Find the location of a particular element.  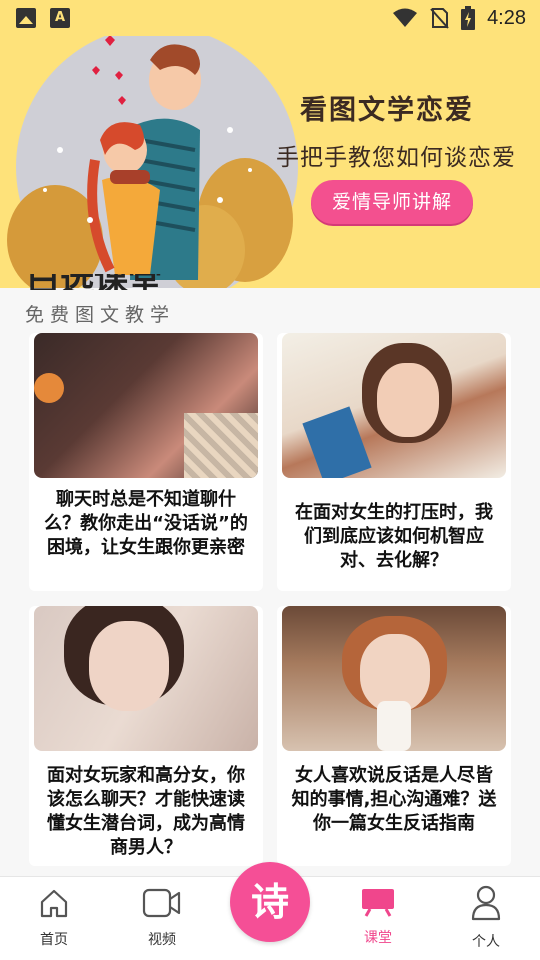

tab-label: 个人 is located at coordinates (486, 942).